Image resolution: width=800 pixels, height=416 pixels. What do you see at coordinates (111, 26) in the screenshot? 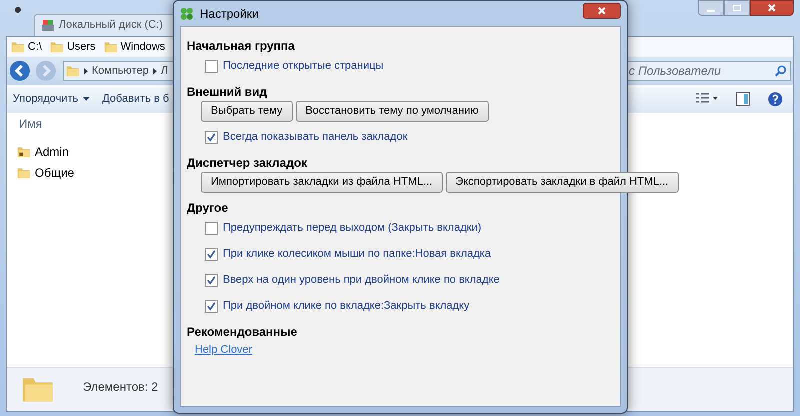
I see `tab-label: Локальный диск (C:)` at bounding box center [111, 26].